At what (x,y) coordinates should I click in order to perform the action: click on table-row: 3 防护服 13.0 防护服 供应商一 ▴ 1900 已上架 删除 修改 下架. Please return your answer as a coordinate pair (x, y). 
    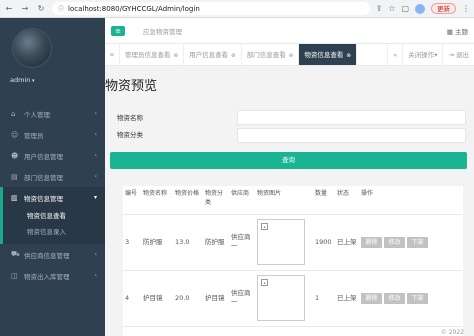
    Looking at the image, I should click on (293, 242).